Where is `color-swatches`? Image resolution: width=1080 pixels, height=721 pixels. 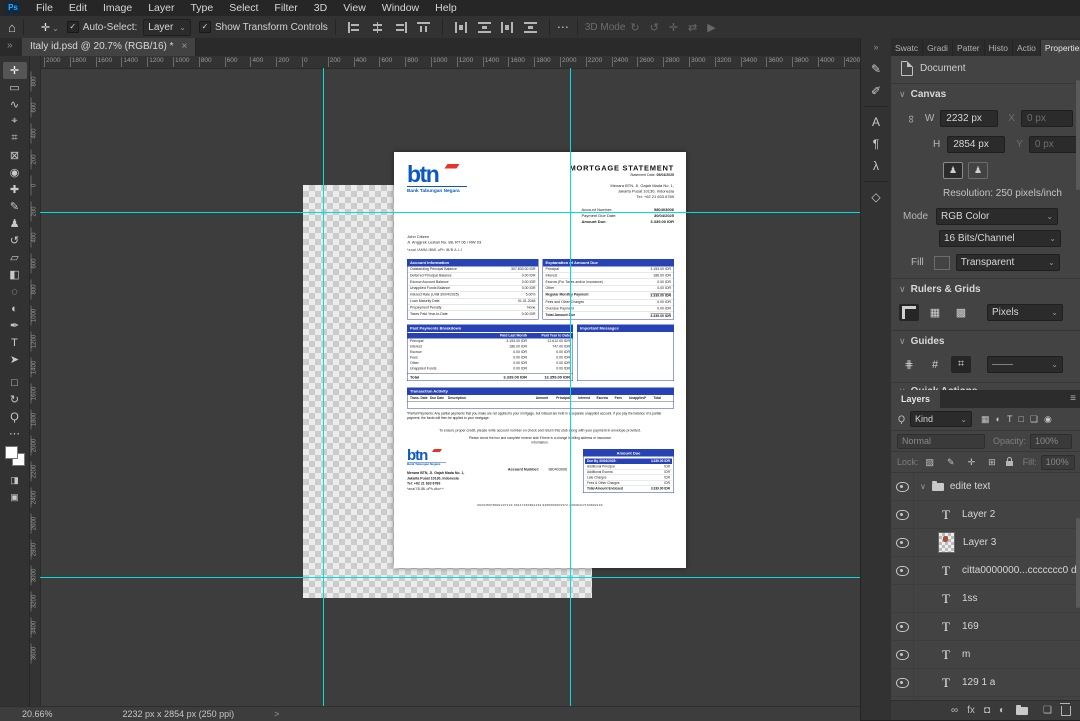 color-swatches is located at coordinates (14, 456).